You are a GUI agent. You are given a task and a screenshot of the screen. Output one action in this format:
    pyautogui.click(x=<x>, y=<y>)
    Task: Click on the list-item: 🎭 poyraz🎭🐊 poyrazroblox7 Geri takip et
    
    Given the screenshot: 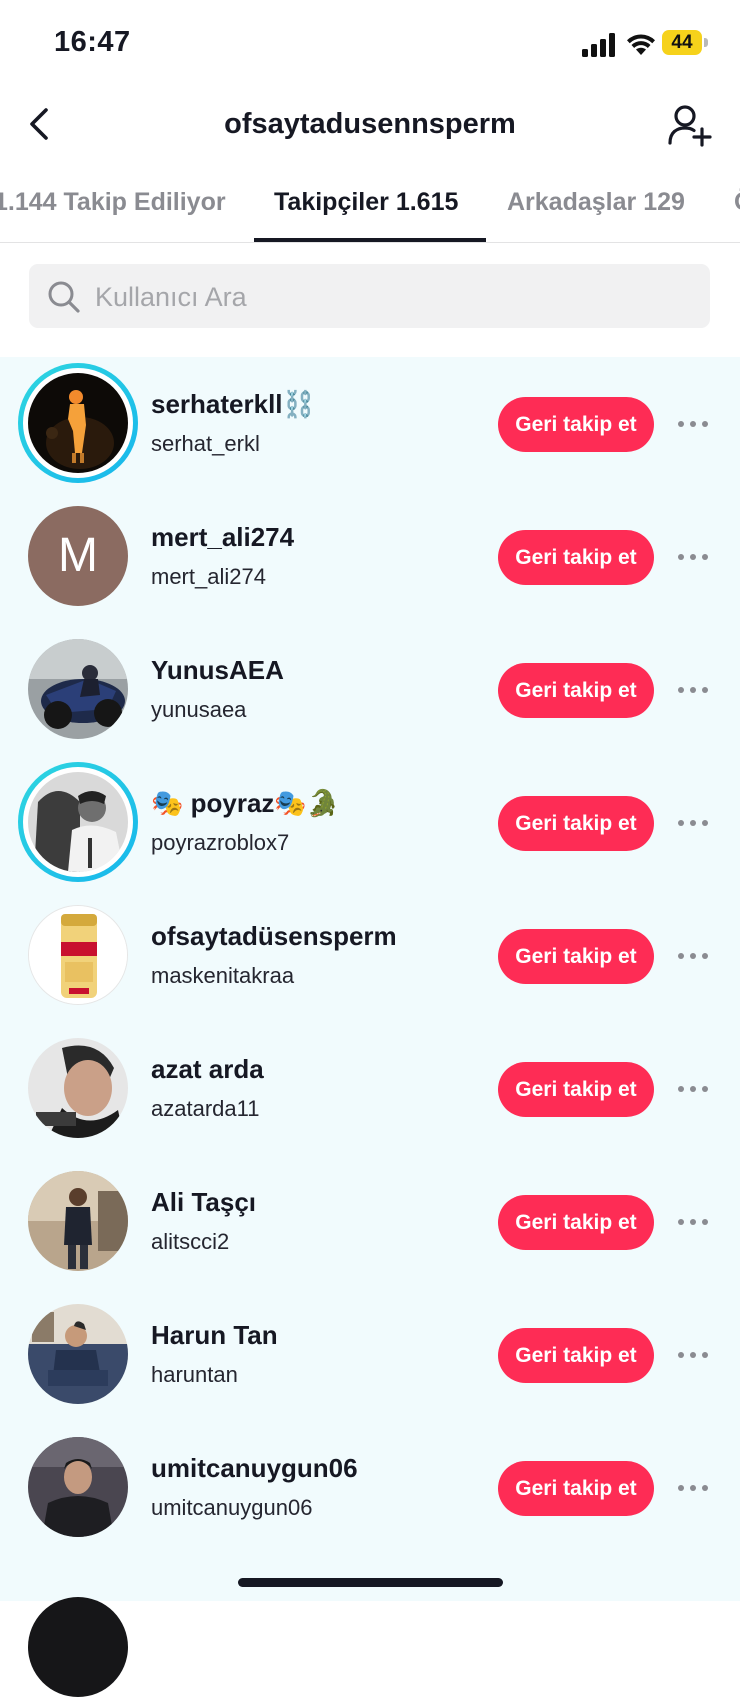 What is the action you would take?
    pyautogui.click(x=370, y=824)
    